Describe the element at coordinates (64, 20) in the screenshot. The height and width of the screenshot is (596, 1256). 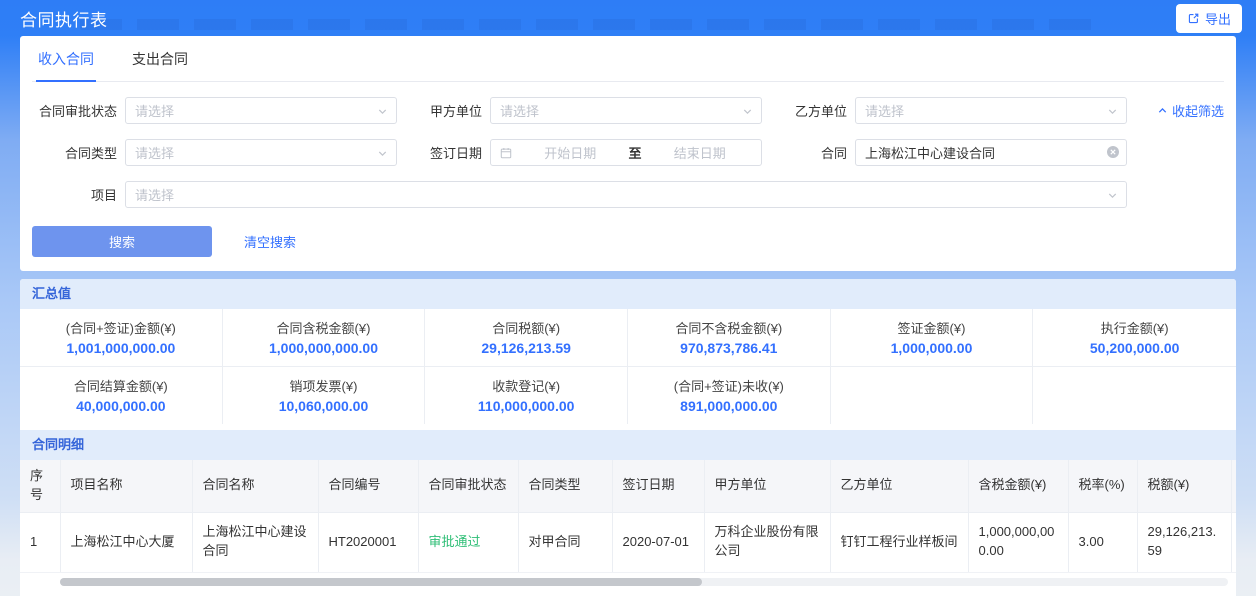
I see `page-title: 合同执行表` at that location.